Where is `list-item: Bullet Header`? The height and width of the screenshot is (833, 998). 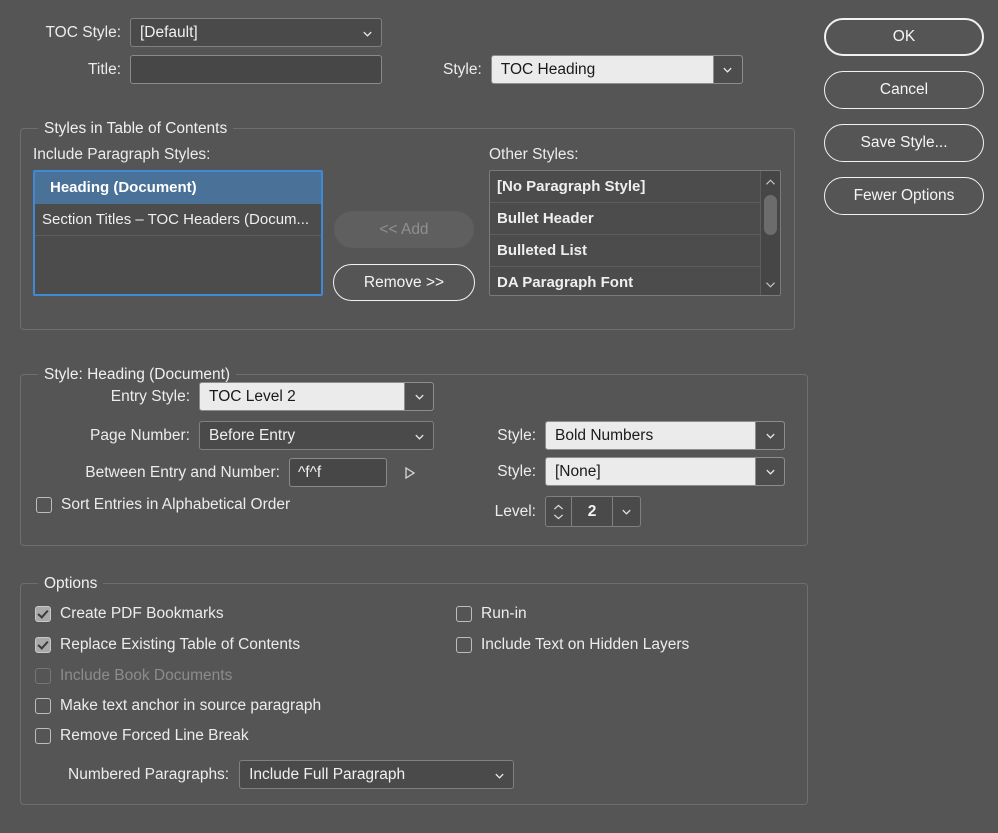 list-item: Bullet Header is located at coordinates (625, 219).